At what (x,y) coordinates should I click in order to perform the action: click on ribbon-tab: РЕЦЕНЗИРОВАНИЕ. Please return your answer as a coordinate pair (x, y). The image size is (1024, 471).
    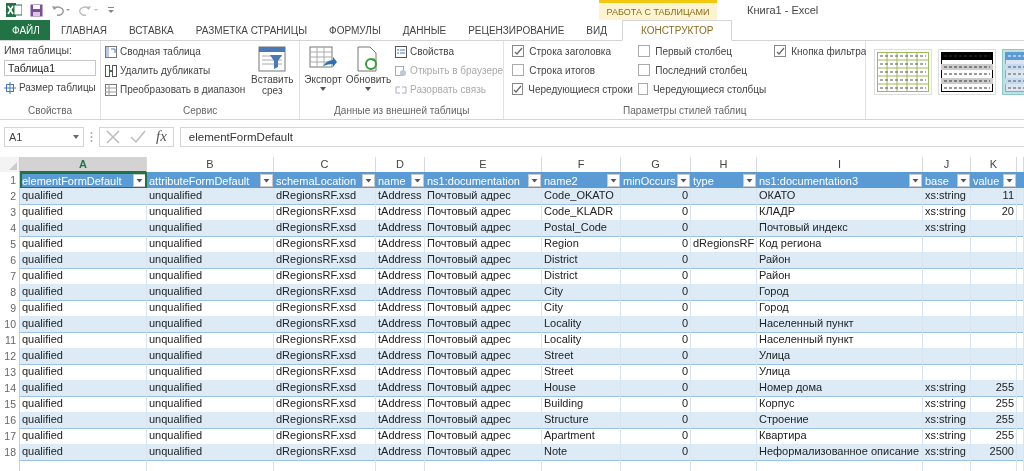
    Looking at the image, I should click on (516, 30).